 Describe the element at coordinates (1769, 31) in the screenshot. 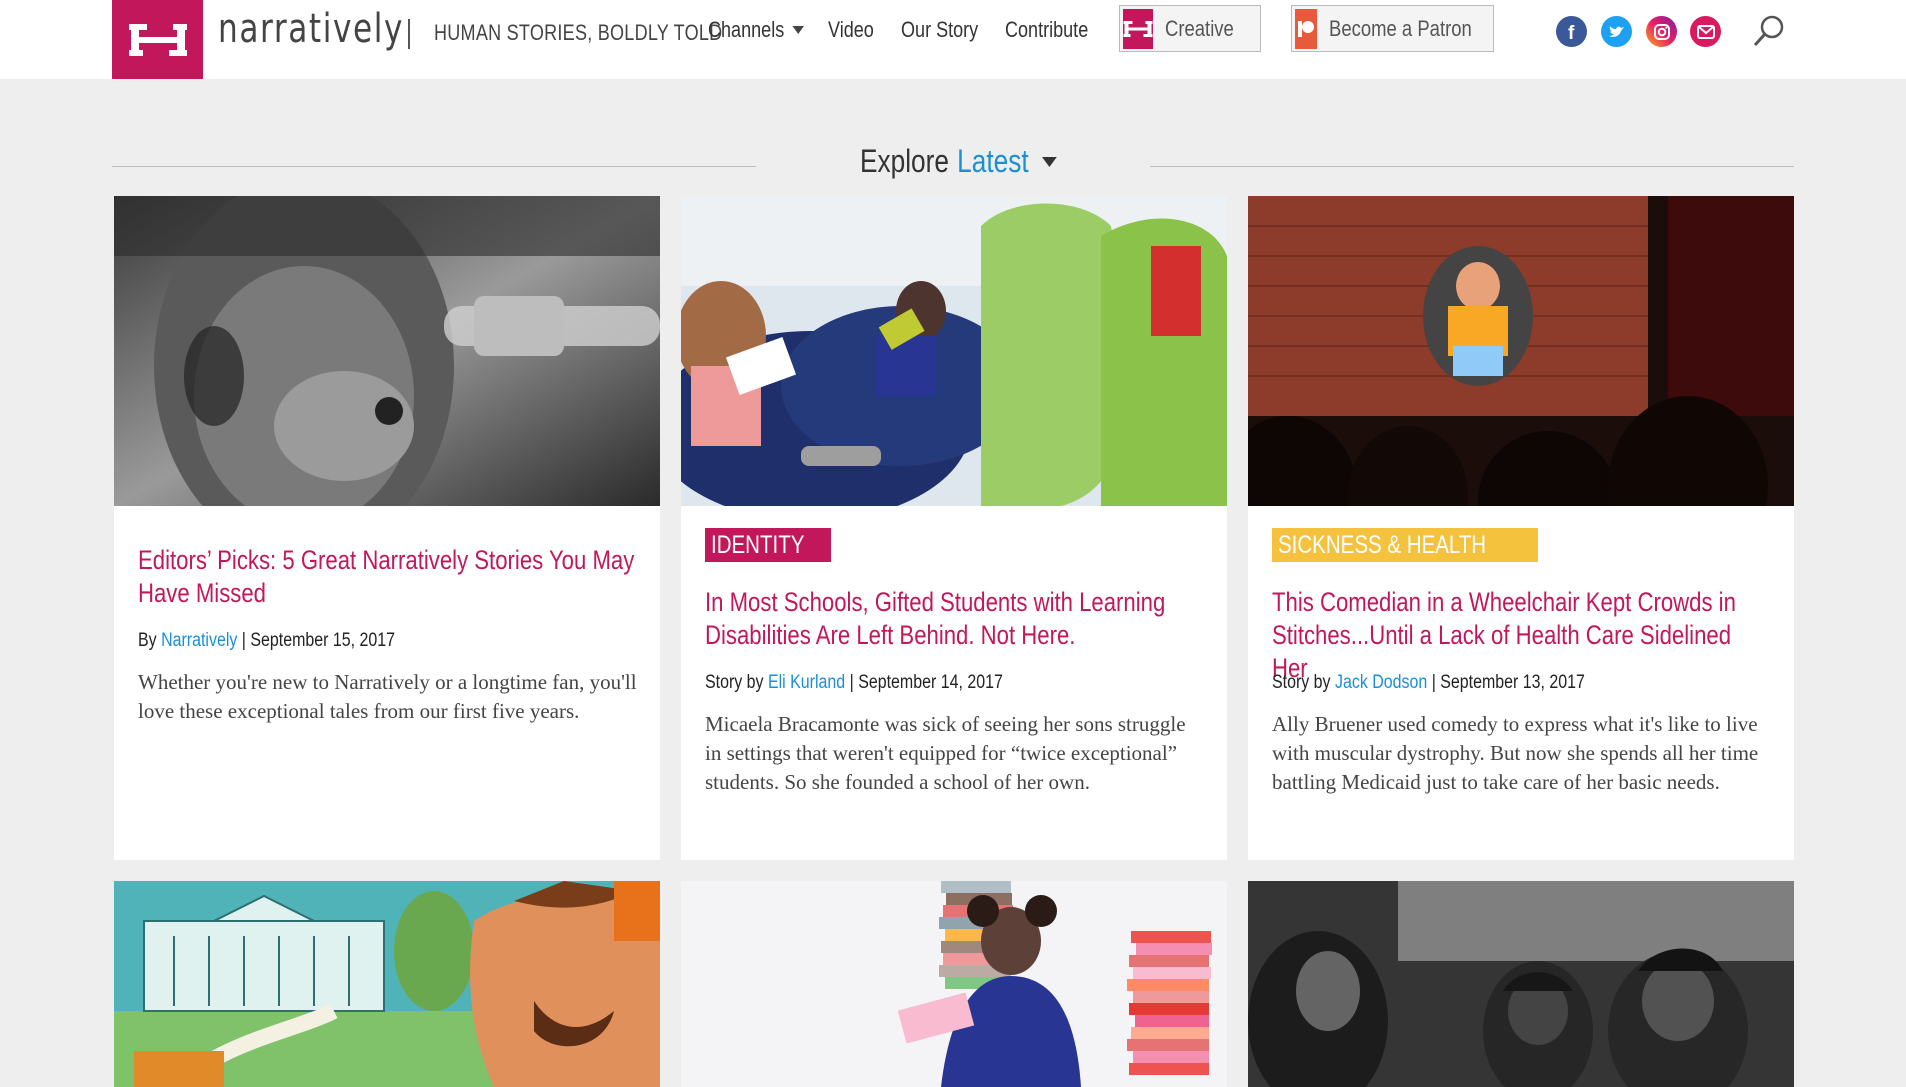

I see `search-icon` at that location.